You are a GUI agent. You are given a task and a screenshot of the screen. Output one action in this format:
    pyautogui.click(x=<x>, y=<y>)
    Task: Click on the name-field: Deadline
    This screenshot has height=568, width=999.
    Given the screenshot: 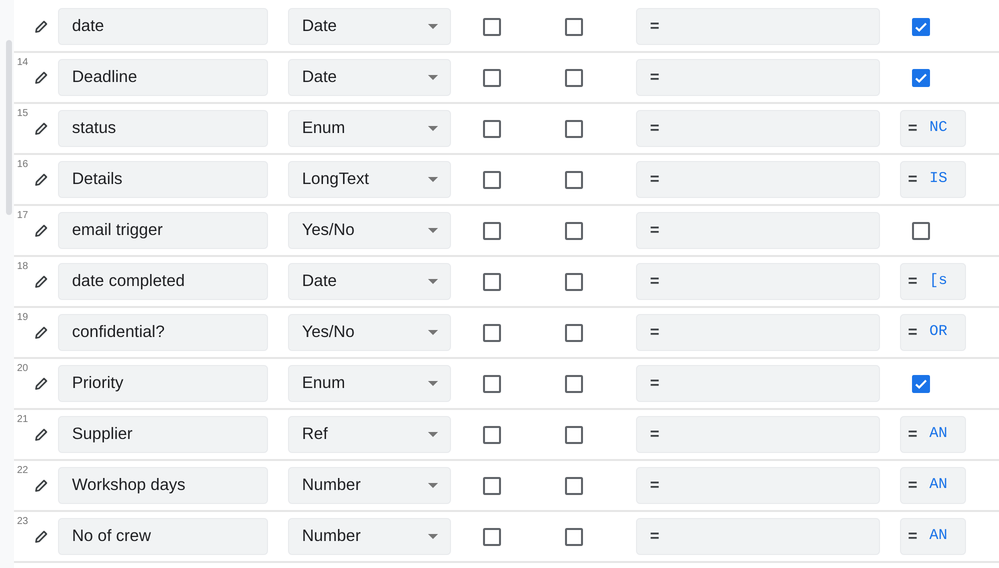 What is the action you would take?
    pyautogui.click(x=163, y=77)
    